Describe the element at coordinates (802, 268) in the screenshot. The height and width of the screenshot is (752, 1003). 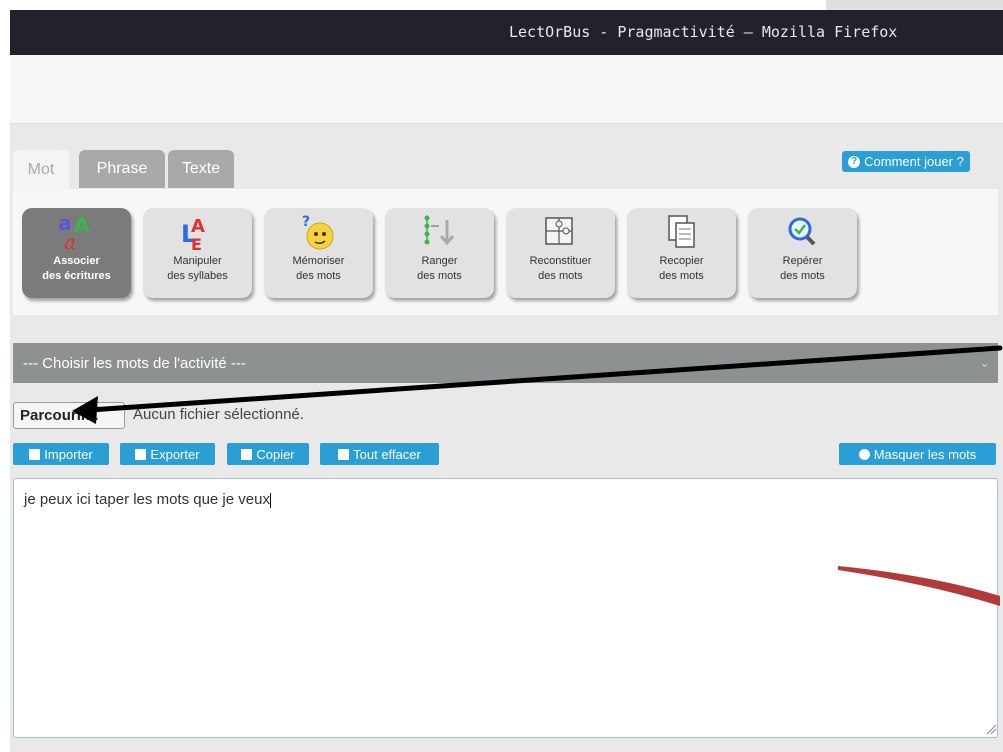
I see `activity-label: Repérer des mots` at that location.